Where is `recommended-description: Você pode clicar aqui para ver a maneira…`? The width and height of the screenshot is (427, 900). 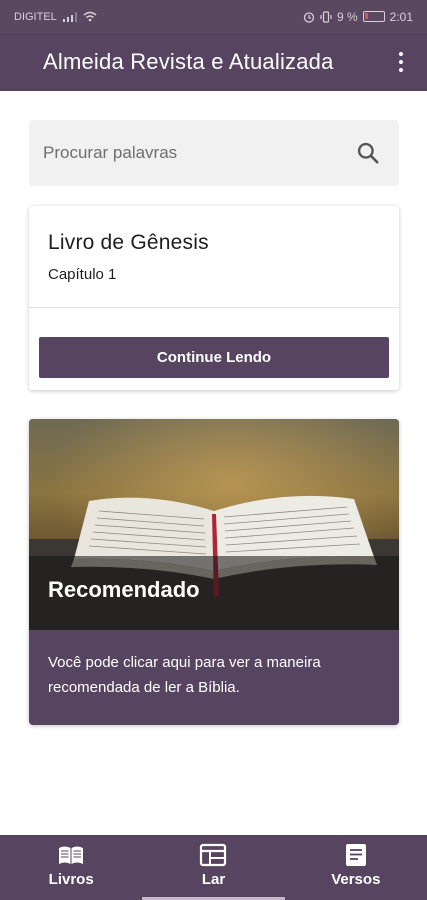
recommended-description: Você pode clicar aqui para ver a maneira… is located at coordinates (184, 675).